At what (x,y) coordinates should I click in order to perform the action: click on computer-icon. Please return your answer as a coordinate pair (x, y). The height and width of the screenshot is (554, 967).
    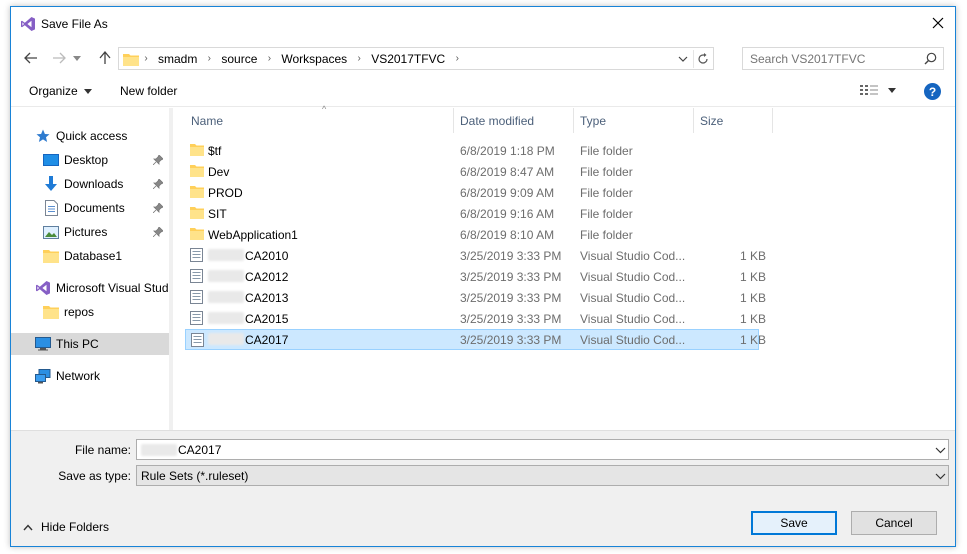
    Looking at the image, I should click on (43, 344).